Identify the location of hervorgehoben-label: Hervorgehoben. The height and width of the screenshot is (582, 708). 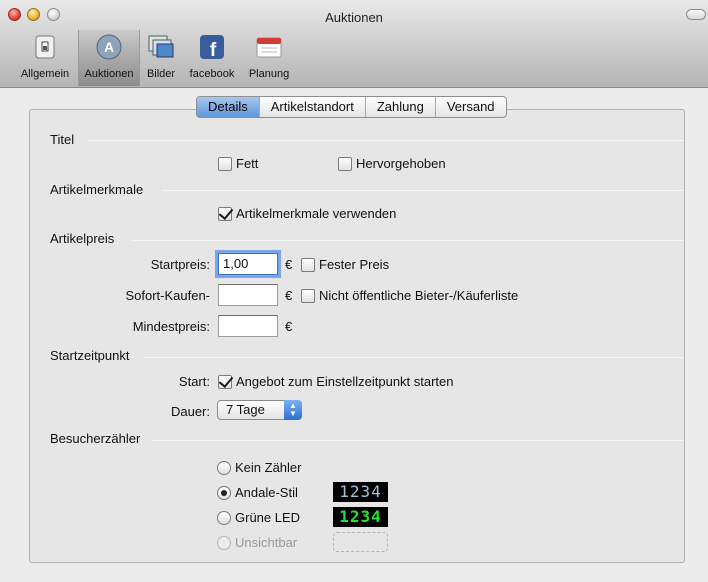
(401, 163).